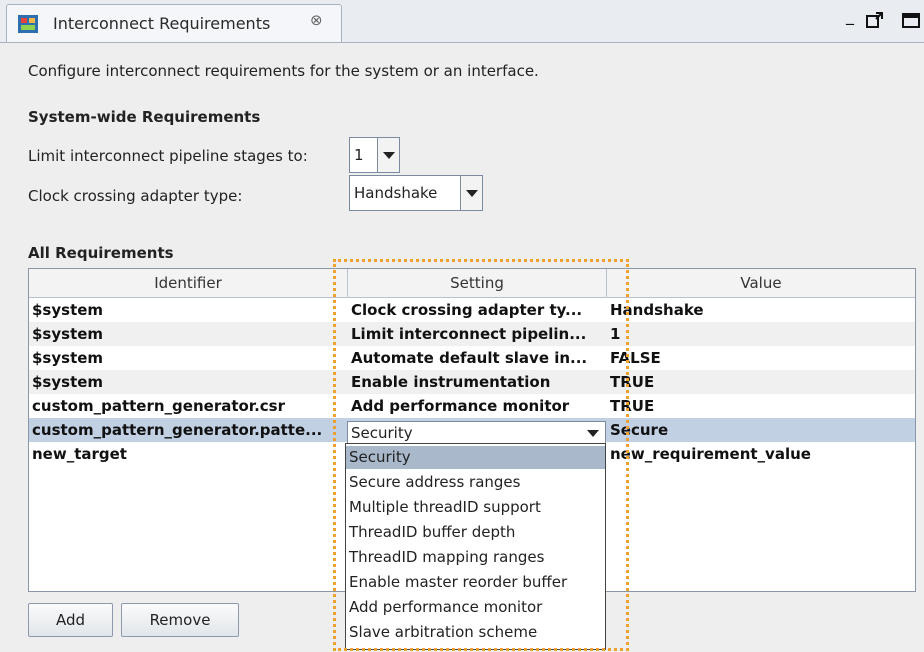 Image resolution: width=924 pixels, height=652 pixels. Describe the element at coordinates (875, 20) in the screenshot. I see `detach-view-icon` at that location.